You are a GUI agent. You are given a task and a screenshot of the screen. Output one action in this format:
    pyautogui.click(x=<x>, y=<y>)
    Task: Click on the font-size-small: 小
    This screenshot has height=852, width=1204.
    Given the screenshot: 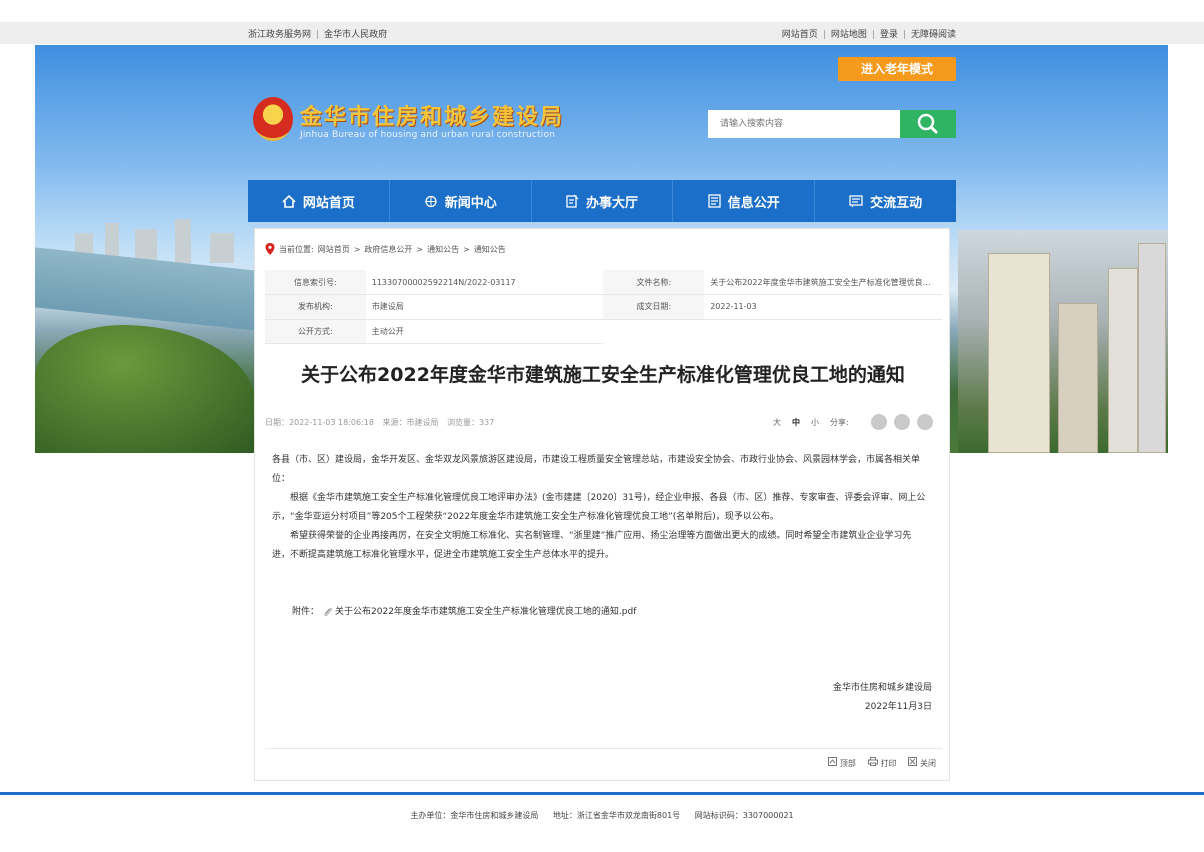 What is the action you would take?
    pyautogui.click(x=815, y=422)
    